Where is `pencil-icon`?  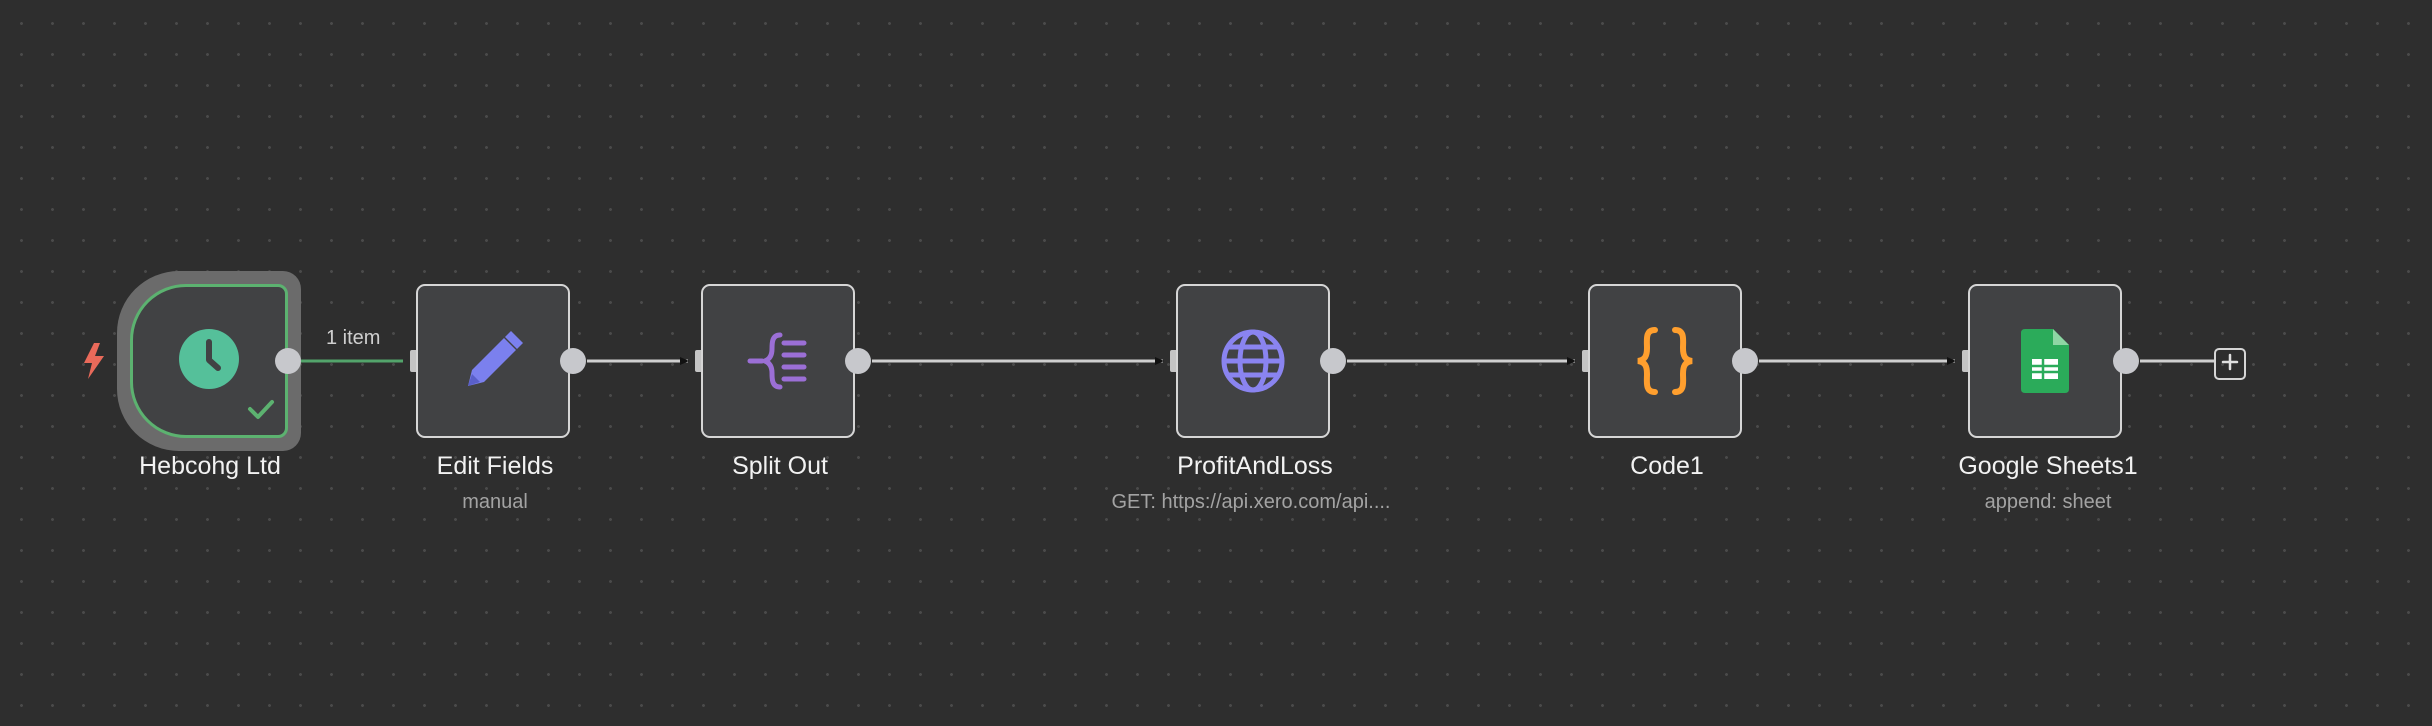
pencil-icon is located at coordinates (493, 361).